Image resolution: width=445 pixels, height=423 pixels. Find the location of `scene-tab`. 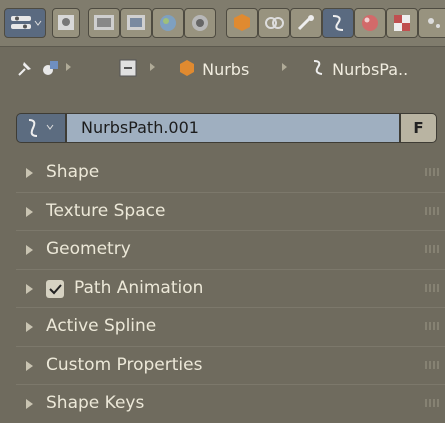

scene-tab is located at coordinates (136, 23).